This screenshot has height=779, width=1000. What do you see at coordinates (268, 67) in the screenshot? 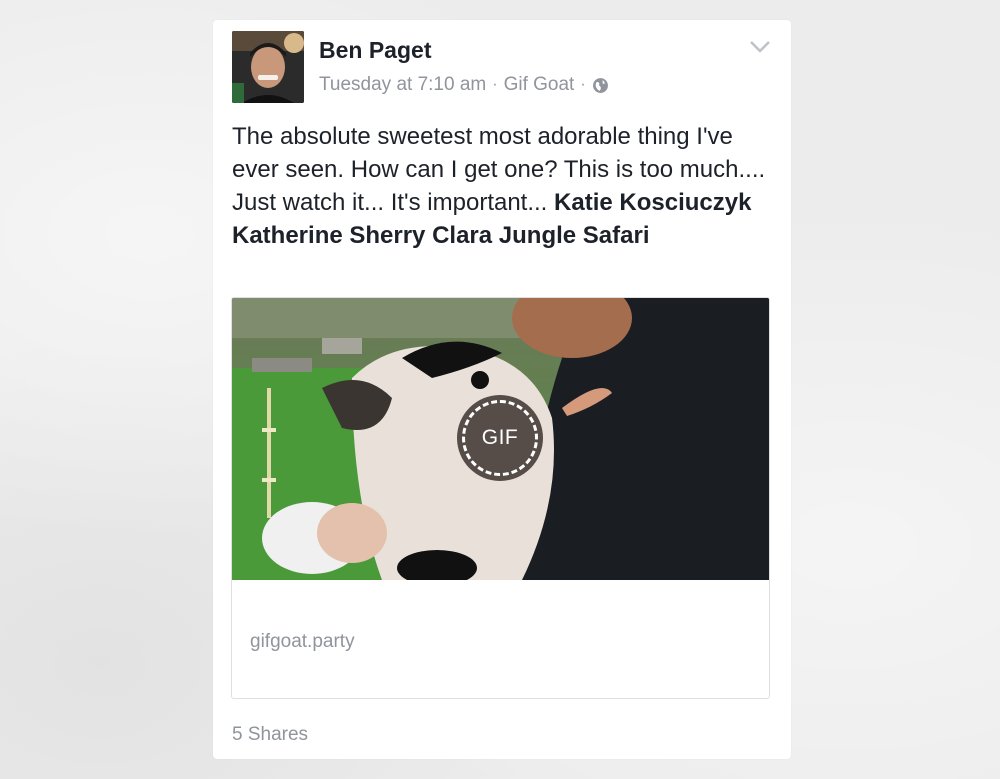
I see `avatar` at bounding box center [268, 67].